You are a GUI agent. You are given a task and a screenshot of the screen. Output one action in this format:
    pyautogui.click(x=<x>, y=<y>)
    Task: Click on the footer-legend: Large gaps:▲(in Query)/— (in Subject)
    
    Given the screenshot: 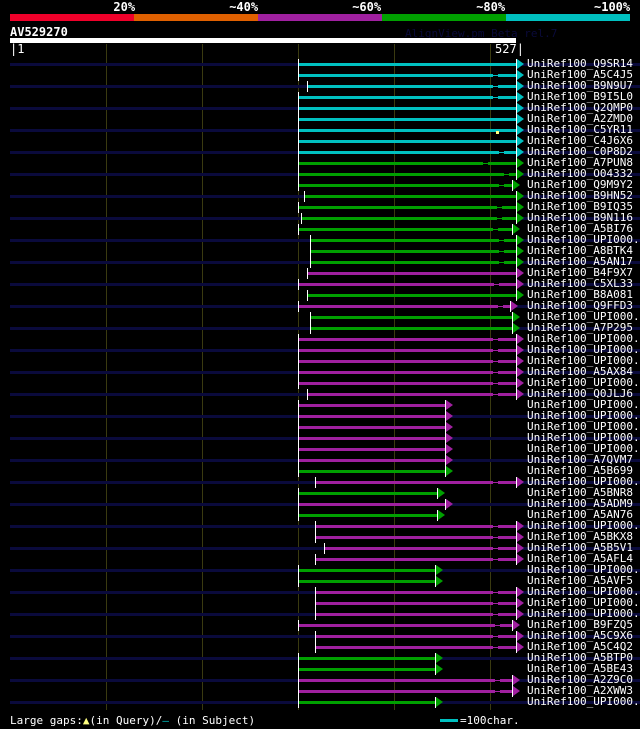 What is the action you would take?
    pyautogui.click(x=132, y=720)
    